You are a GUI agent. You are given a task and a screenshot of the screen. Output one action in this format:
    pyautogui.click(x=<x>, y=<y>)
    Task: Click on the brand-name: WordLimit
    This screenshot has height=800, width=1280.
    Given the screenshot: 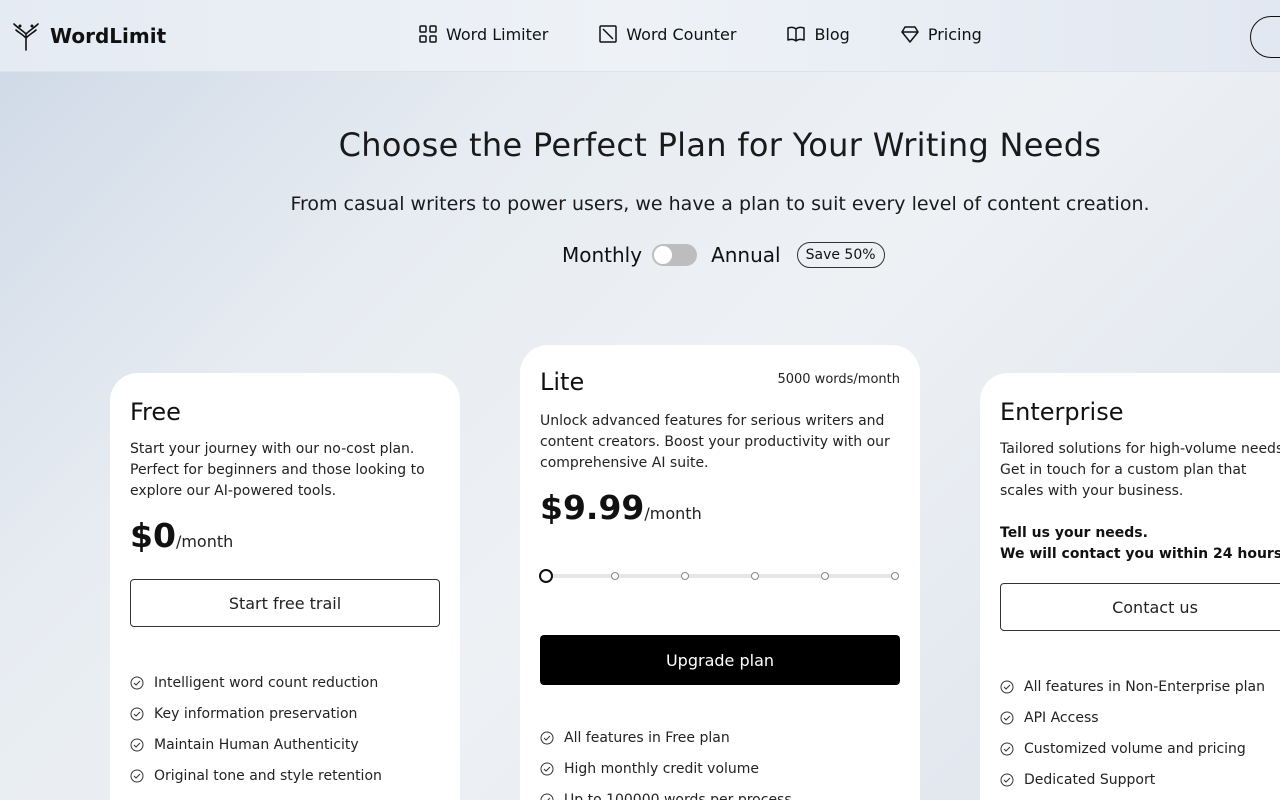 What is the action you would take?
    pyautogui.click(x=108, y=36)
    